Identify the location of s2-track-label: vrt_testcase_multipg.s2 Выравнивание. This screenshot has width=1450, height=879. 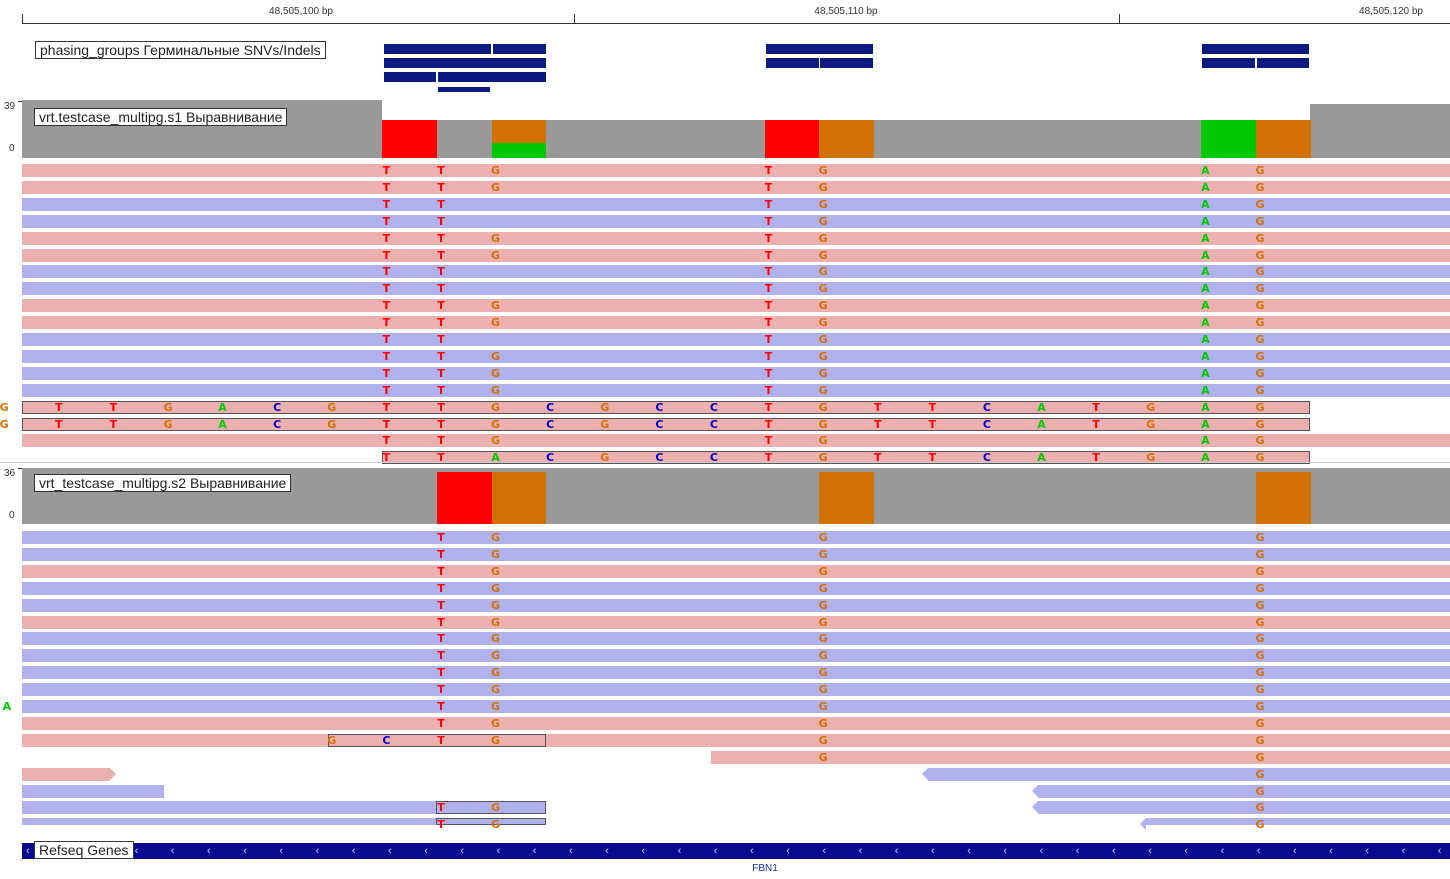
(163, 483).